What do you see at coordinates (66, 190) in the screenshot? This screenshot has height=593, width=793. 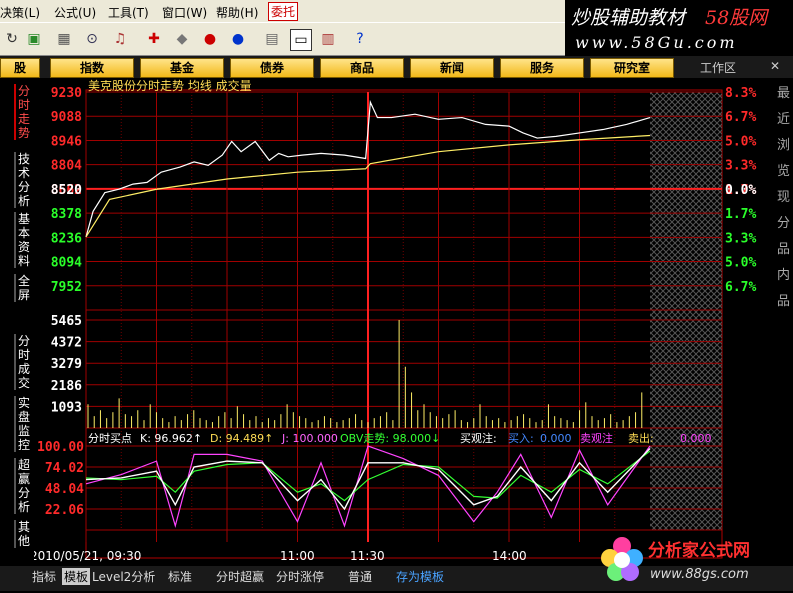 I see `price-label-mid: 8520` at bounding box center [66, 190].